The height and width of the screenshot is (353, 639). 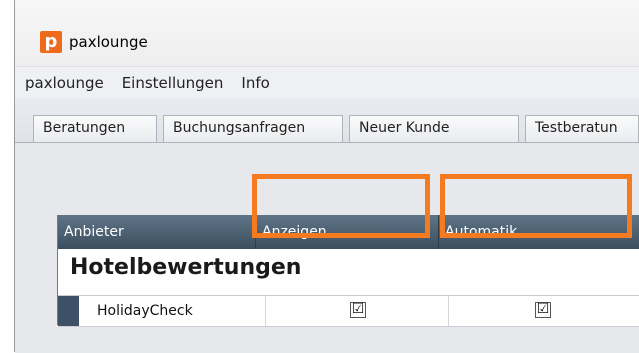 What do you see at coordinates (95, 128) in the screenshot?
I see `tab-beratungen: Beratungen` at bounding box center [95, 128].